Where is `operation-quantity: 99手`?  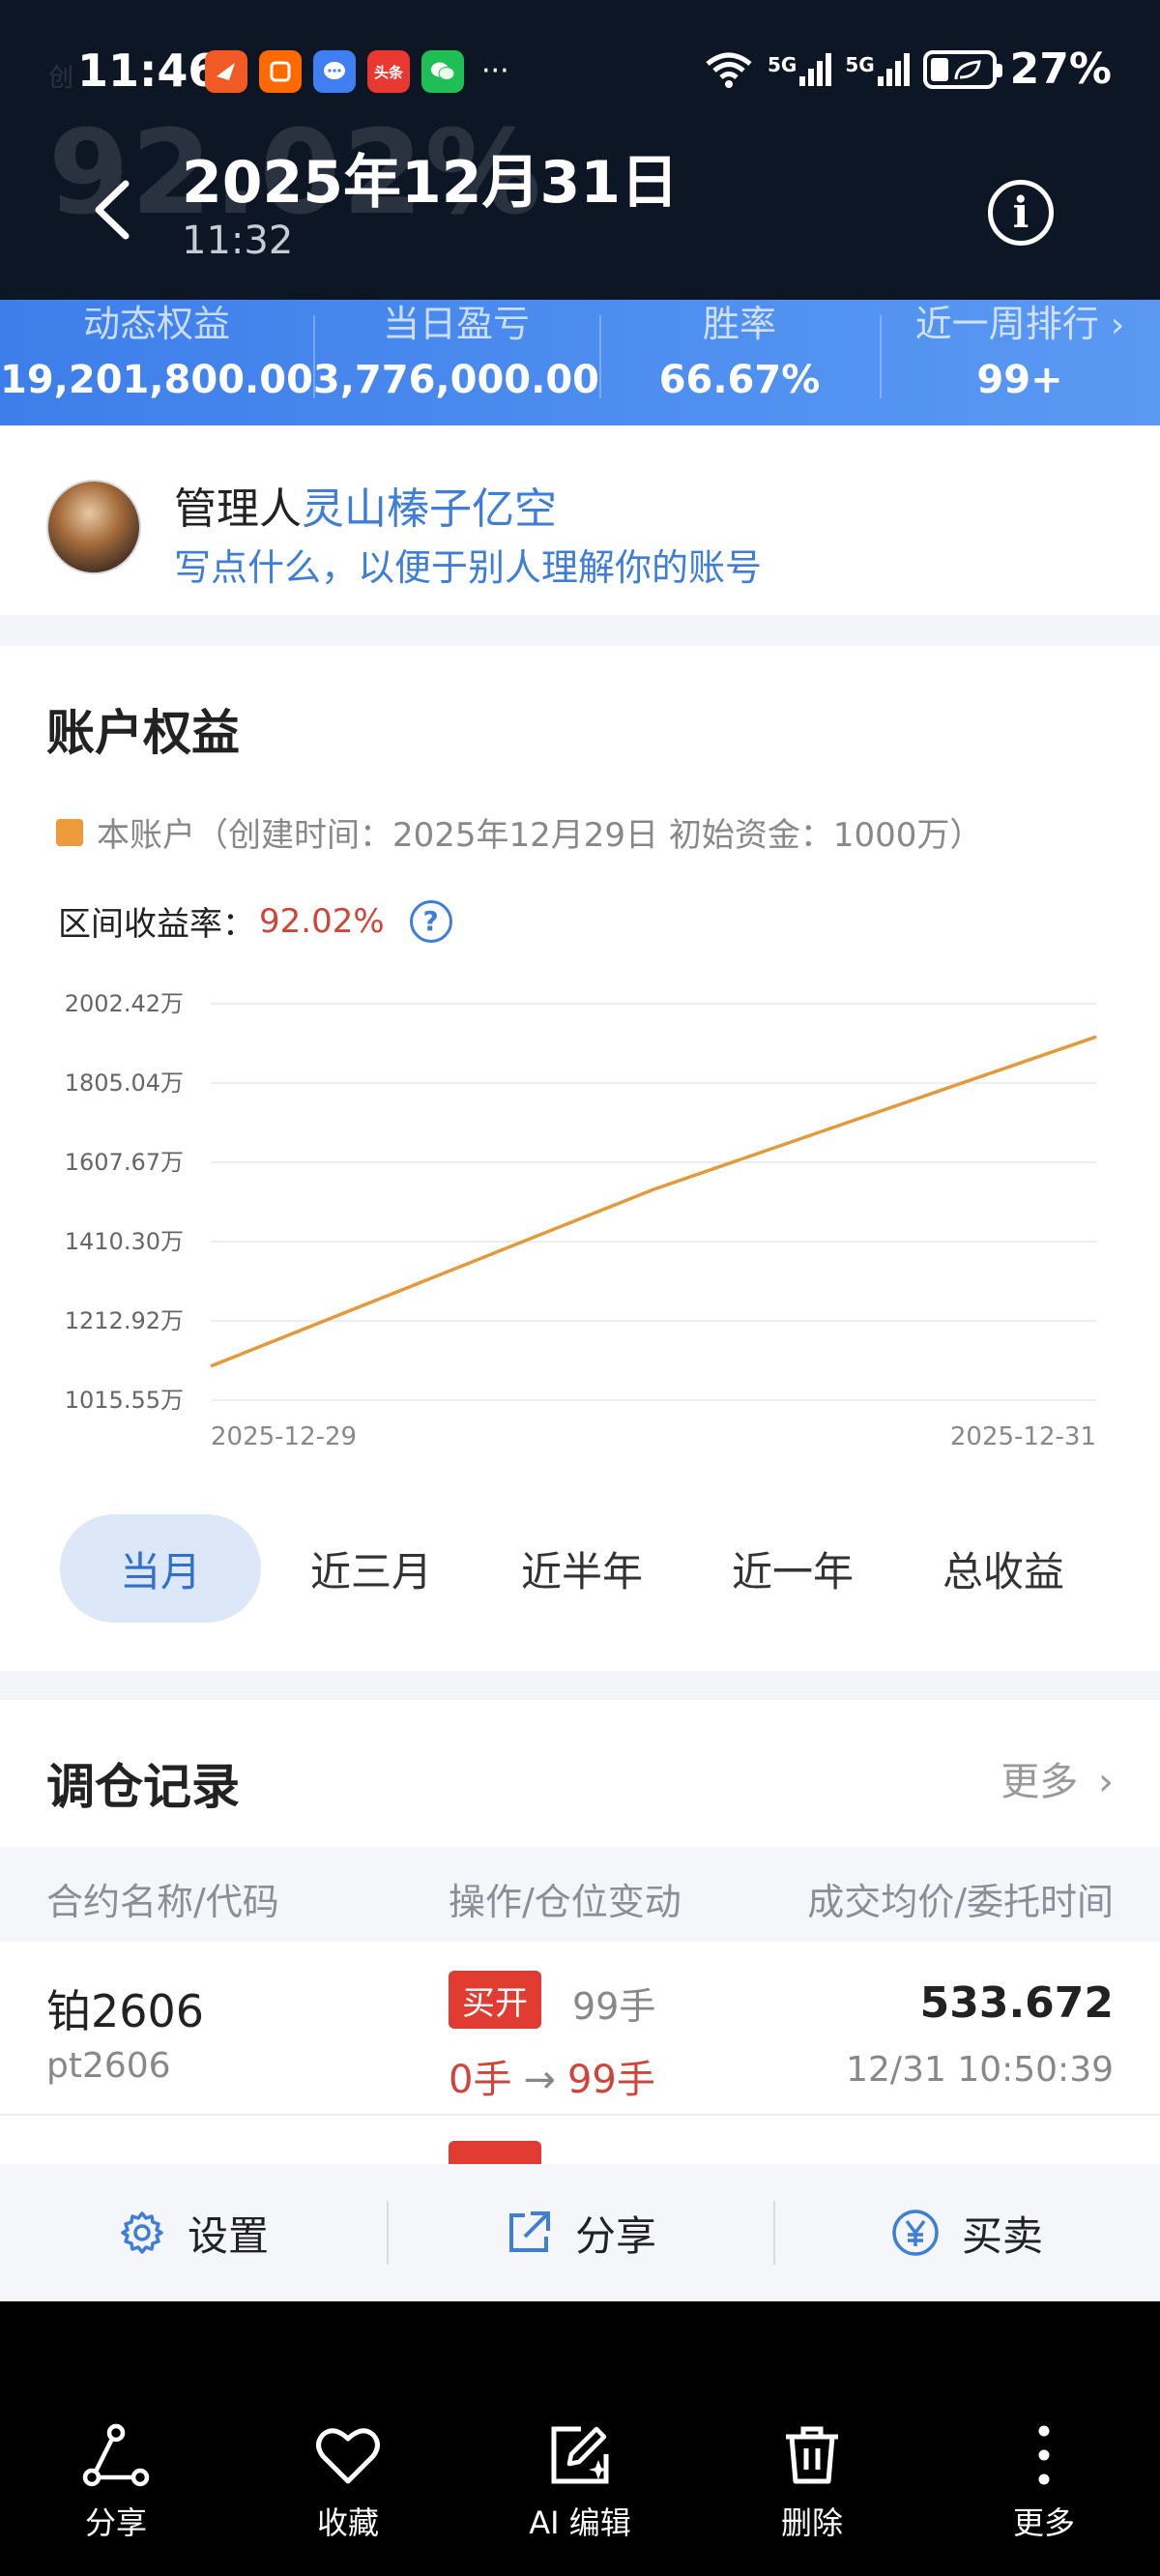
operation-quantity: 99手 is located at coordinates (614, 2006).